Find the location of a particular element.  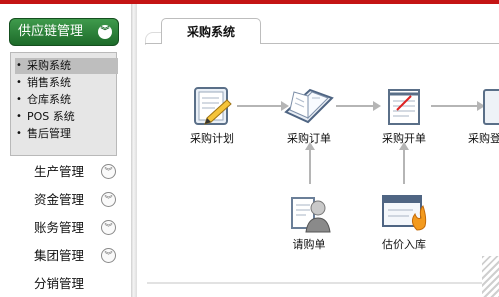

menu-supply-chain-label: 供应链管理 is located at coordinates (51, 31).